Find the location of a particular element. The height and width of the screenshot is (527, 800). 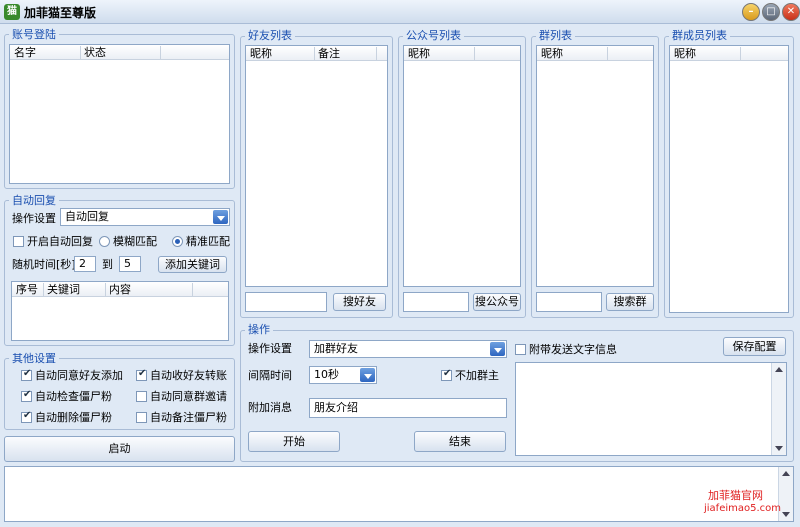

log-textarea is located at coordinates (399, 494).